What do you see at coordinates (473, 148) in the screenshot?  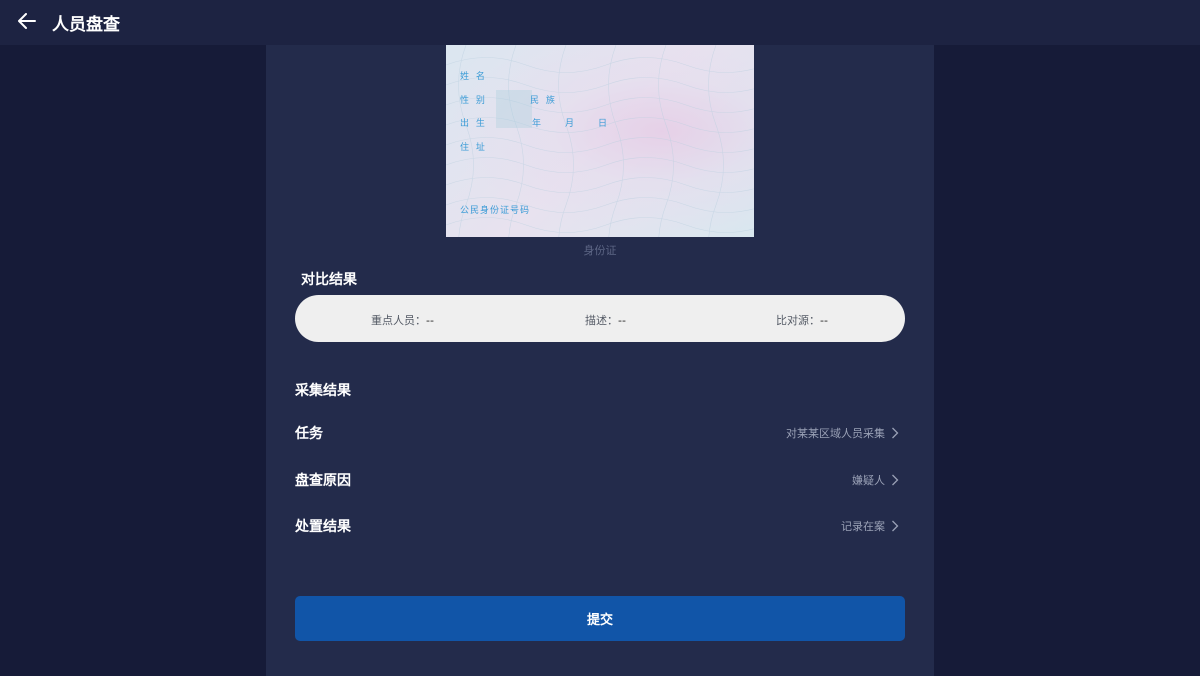 I see `id-field-address: 住 址` at bounding box center [473, 148].